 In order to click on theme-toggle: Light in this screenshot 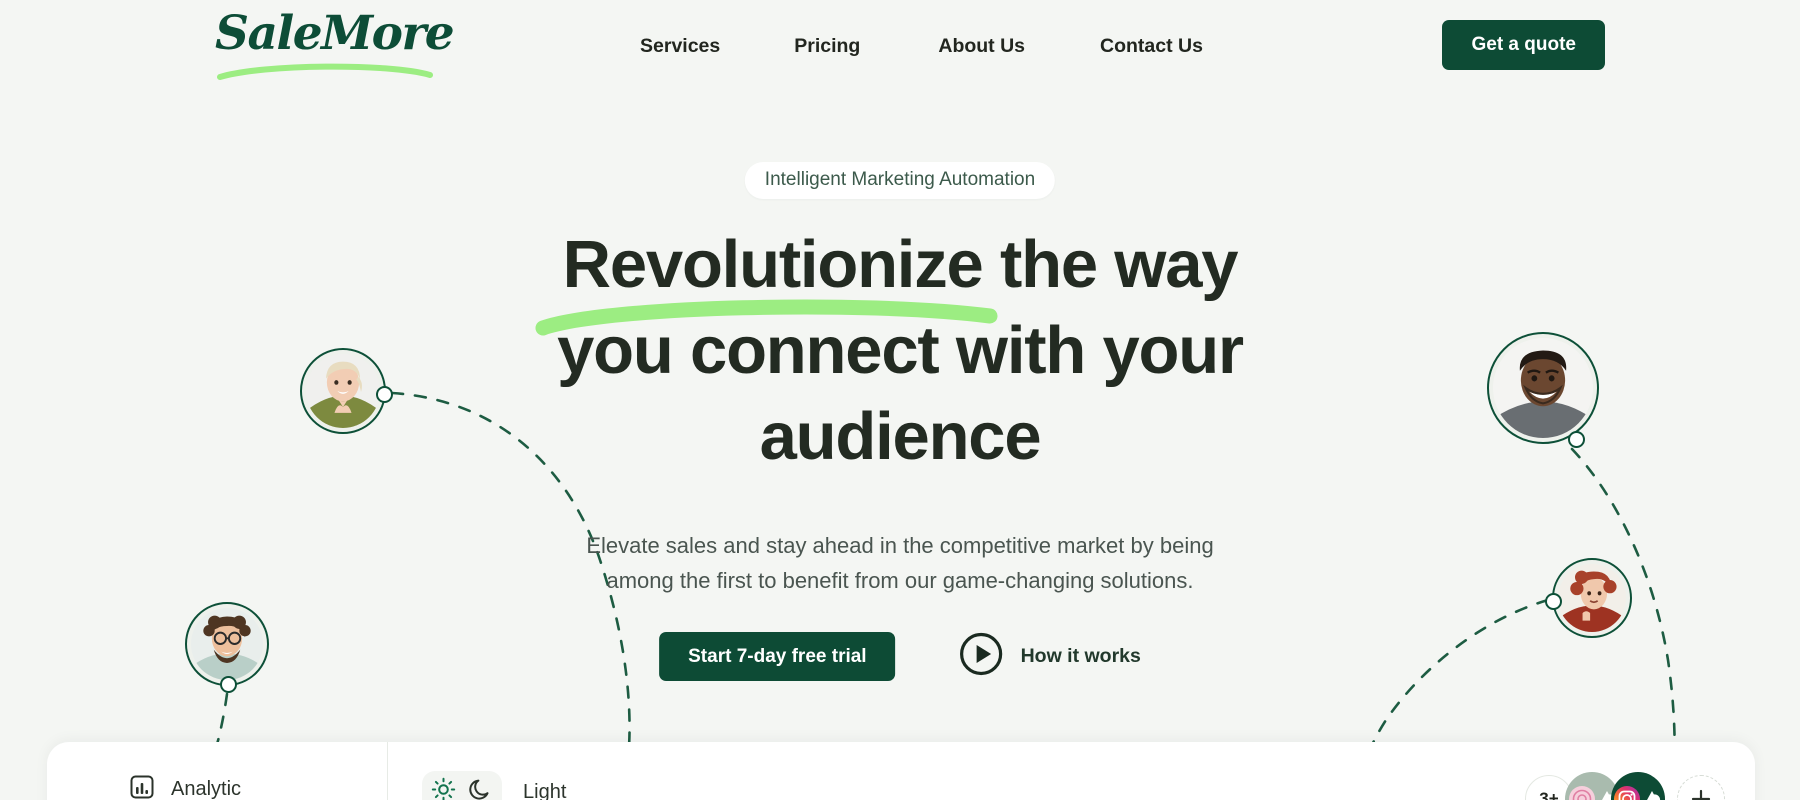, I will do `click(494, 785)`.